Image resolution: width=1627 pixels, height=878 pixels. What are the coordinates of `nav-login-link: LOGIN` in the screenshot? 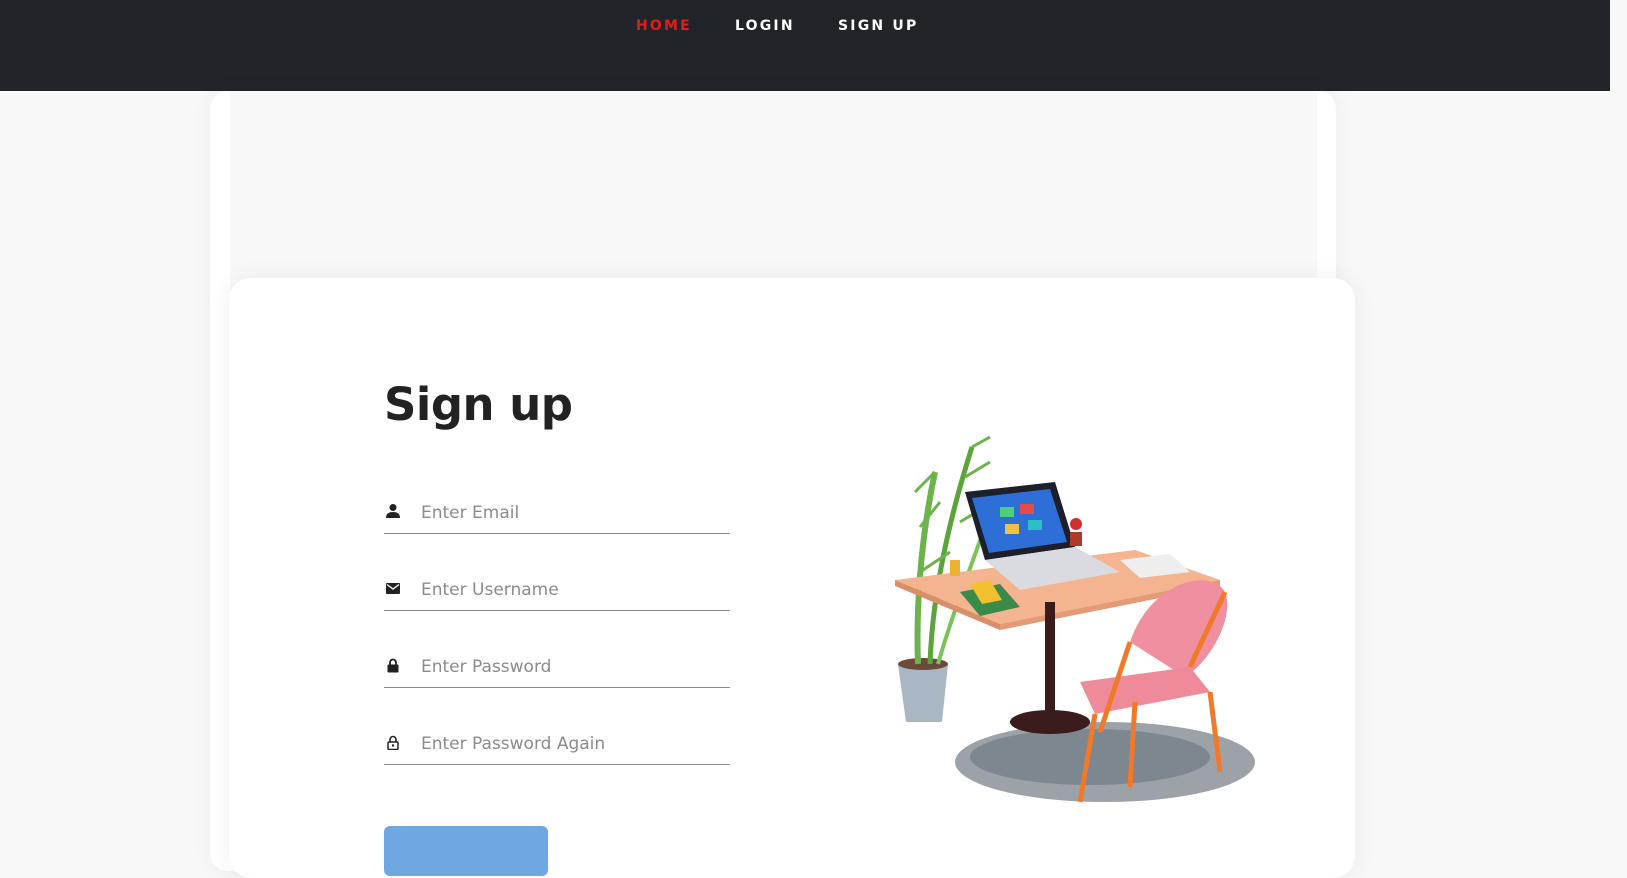 It's located at (765, 26).